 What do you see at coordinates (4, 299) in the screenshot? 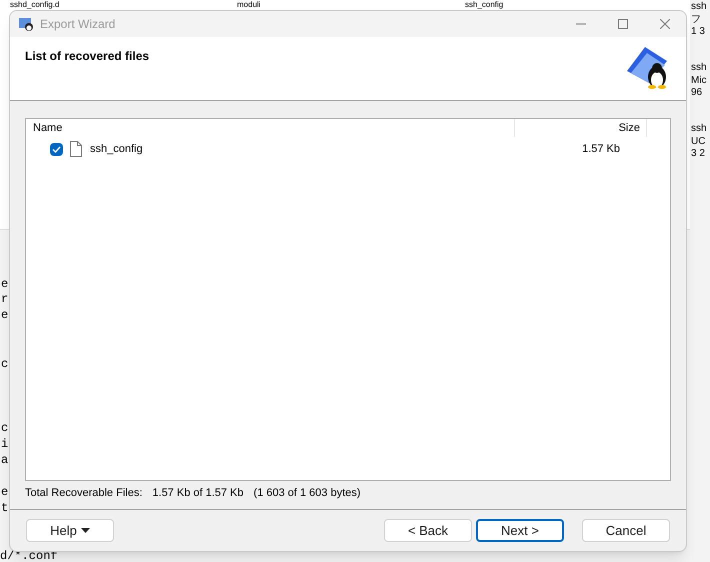
I see `code-text: r` at bounding box center [4, 299].